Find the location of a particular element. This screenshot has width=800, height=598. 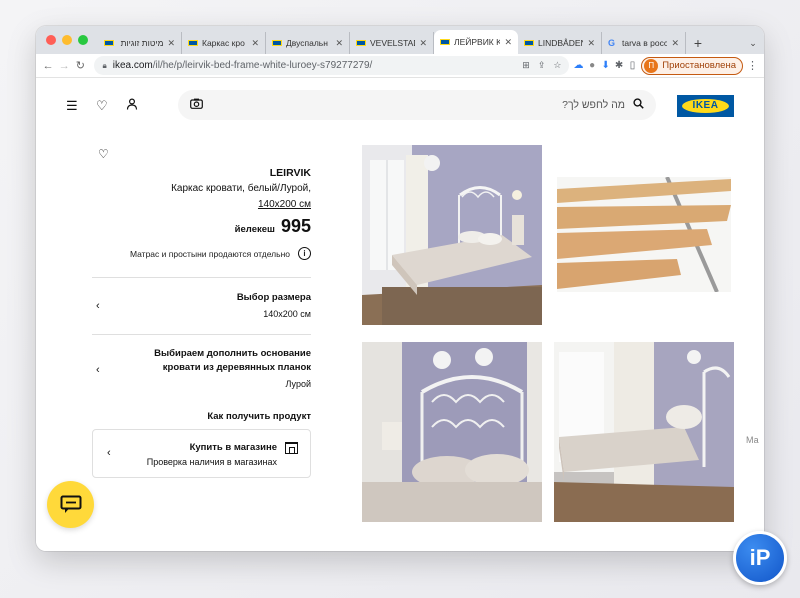

ikea-logo: IKEA is located at coordinates (705, 106).